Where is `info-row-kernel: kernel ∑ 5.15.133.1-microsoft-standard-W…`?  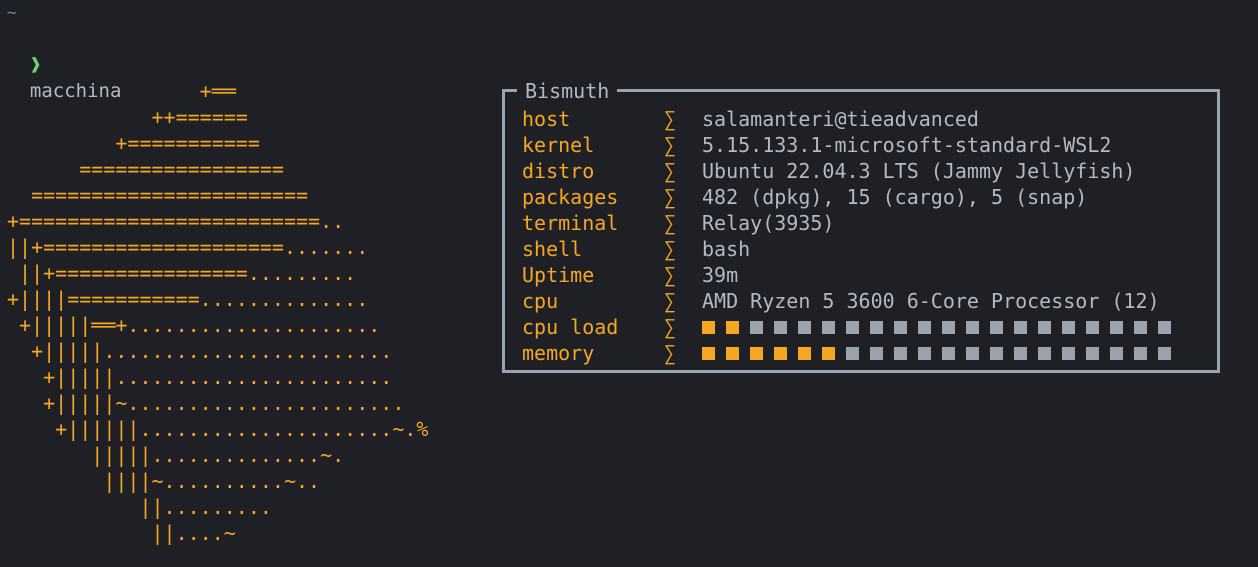
info-row-kernel: kernel ∑ 5.15.133.1-microsoft-standard-W… is located at coordinates (846, 145).